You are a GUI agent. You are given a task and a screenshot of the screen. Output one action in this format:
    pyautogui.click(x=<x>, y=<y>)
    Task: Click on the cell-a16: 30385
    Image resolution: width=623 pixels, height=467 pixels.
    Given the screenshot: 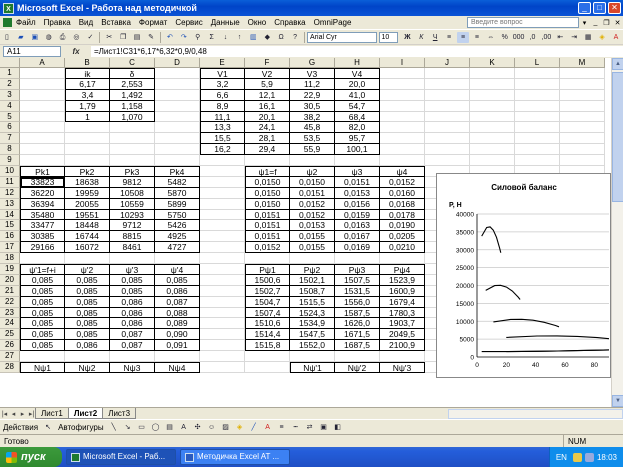 What is the action you would take?
    pyautogui.click(x=42, y=237)
    